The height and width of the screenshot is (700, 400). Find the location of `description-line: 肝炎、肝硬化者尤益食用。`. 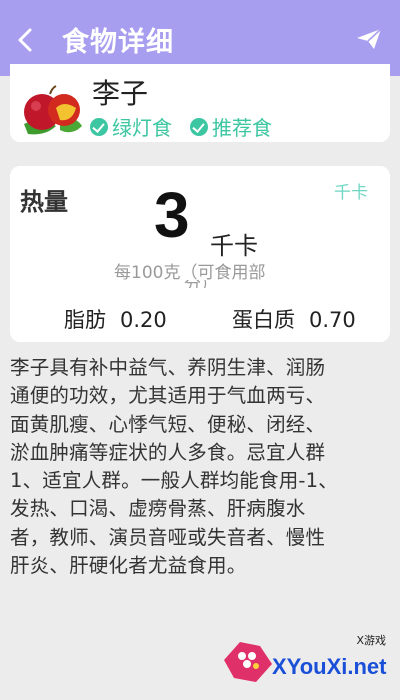

description-line: 肝炎、肝硬化者尤益食用。 is located at coordinates (128, 566).